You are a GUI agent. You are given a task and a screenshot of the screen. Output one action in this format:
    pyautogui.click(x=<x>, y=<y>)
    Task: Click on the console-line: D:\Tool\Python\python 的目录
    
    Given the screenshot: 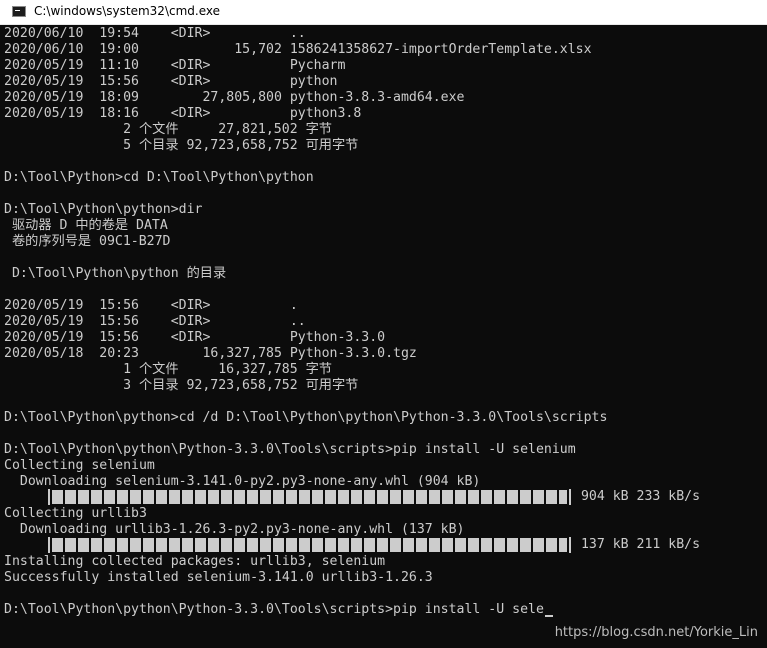 What is the action you would take?
    pyautogui.click(x=115, y=273)
    